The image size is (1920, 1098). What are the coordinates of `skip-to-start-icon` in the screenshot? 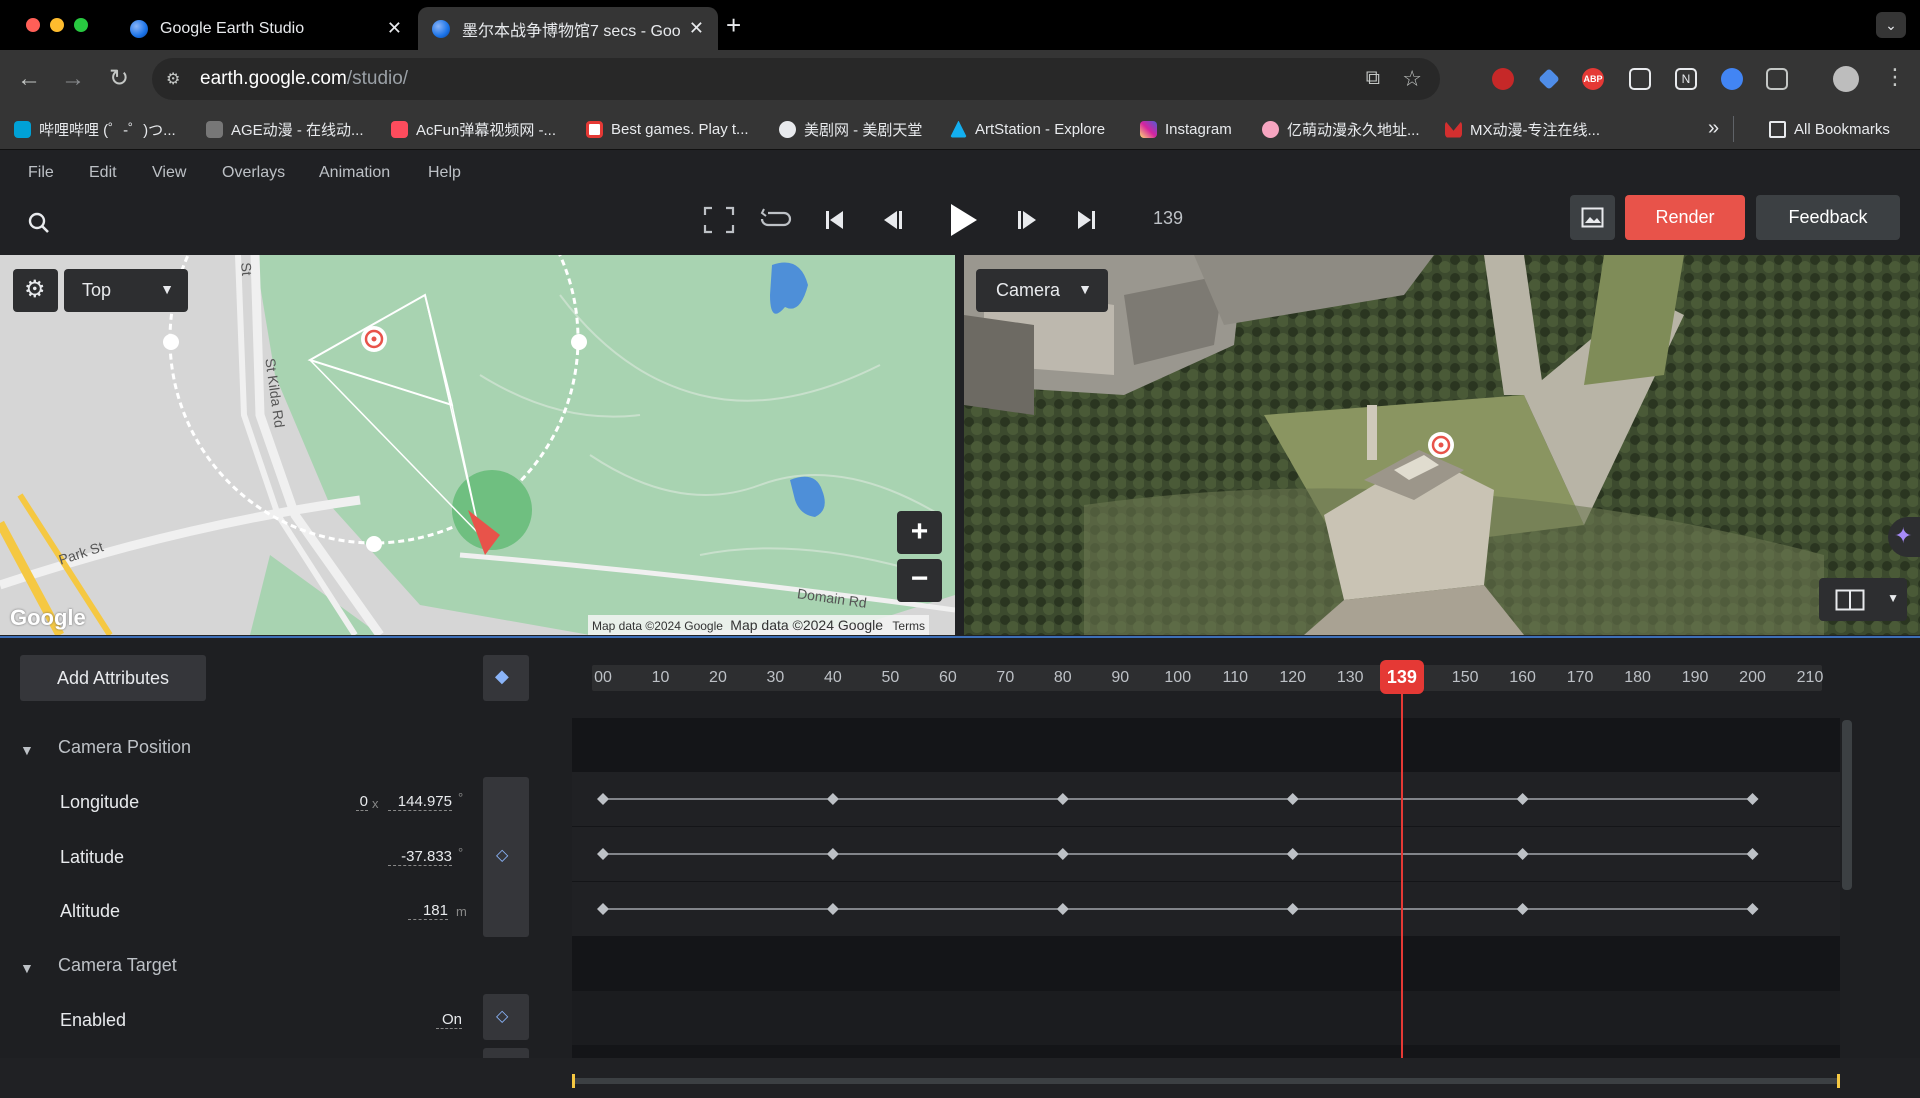 It's located at (835, 220).